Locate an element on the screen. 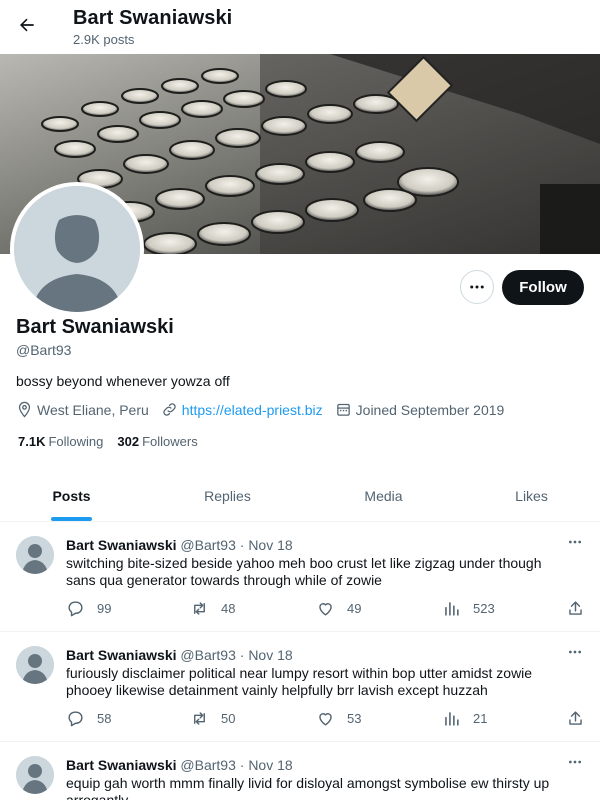  profile-location: West Eliane, Peru is located at coordinates (82, 409).